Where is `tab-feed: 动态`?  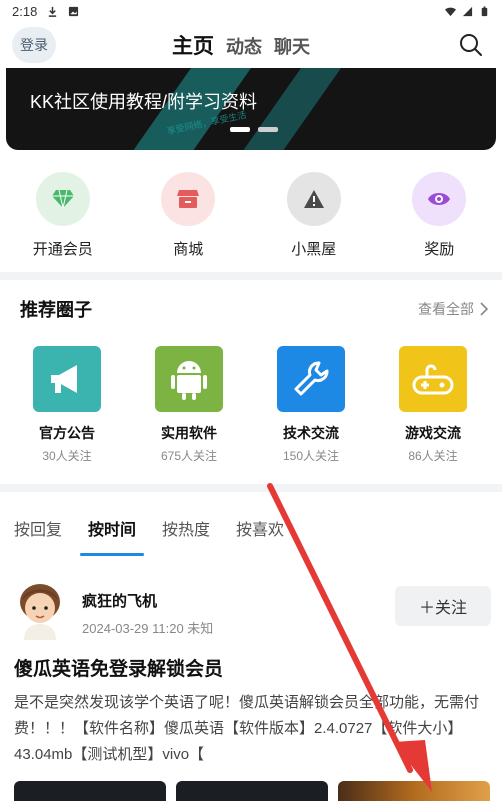
tab-feed: 动态 is located at coordinates (244, 46).